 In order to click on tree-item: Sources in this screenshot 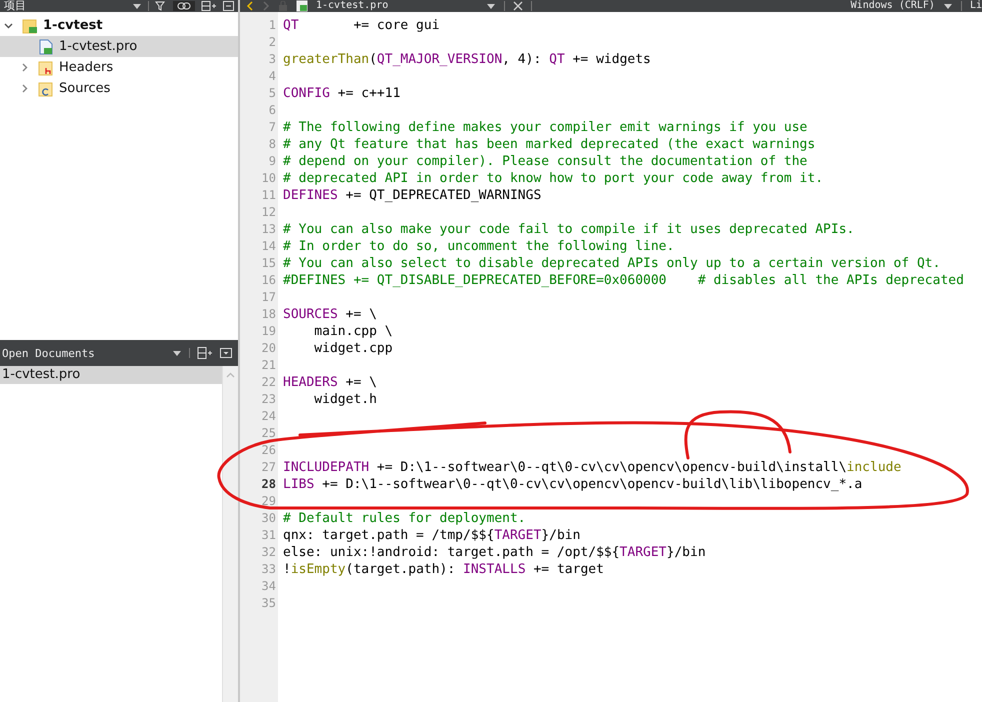, I will do `click(119, 88)`.